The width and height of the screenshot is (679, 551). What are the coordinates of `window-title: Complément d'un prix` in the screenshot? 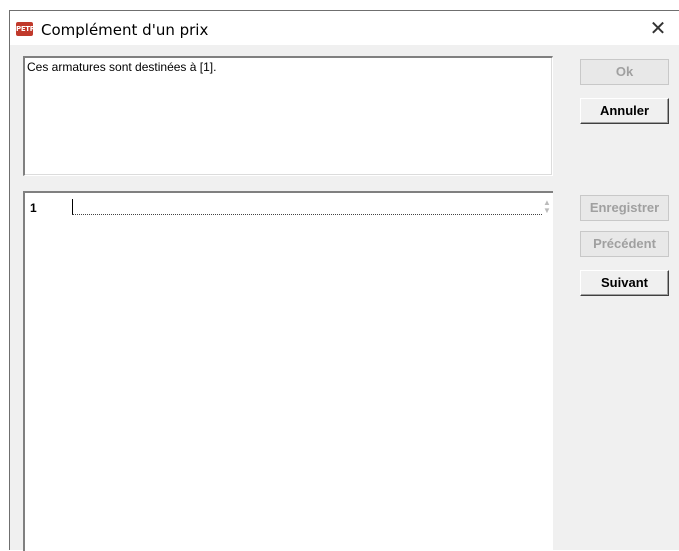 It's located at (125, 30).